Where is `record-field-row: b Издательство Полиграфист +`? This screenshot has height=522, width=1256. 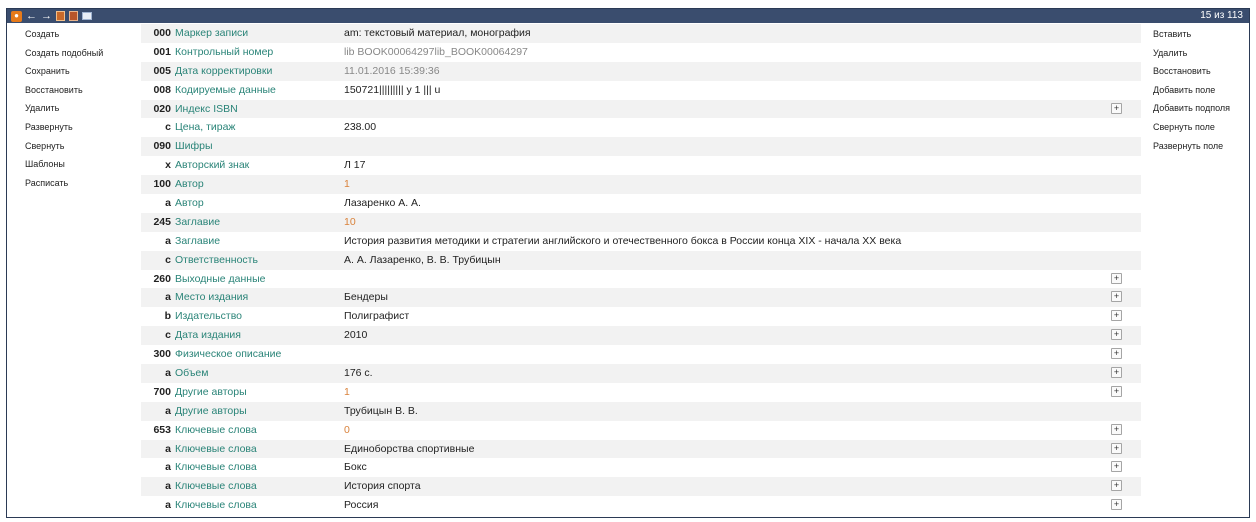
record-field-row: b Издательство Полиграфист + is located at coordinates (641, 317).